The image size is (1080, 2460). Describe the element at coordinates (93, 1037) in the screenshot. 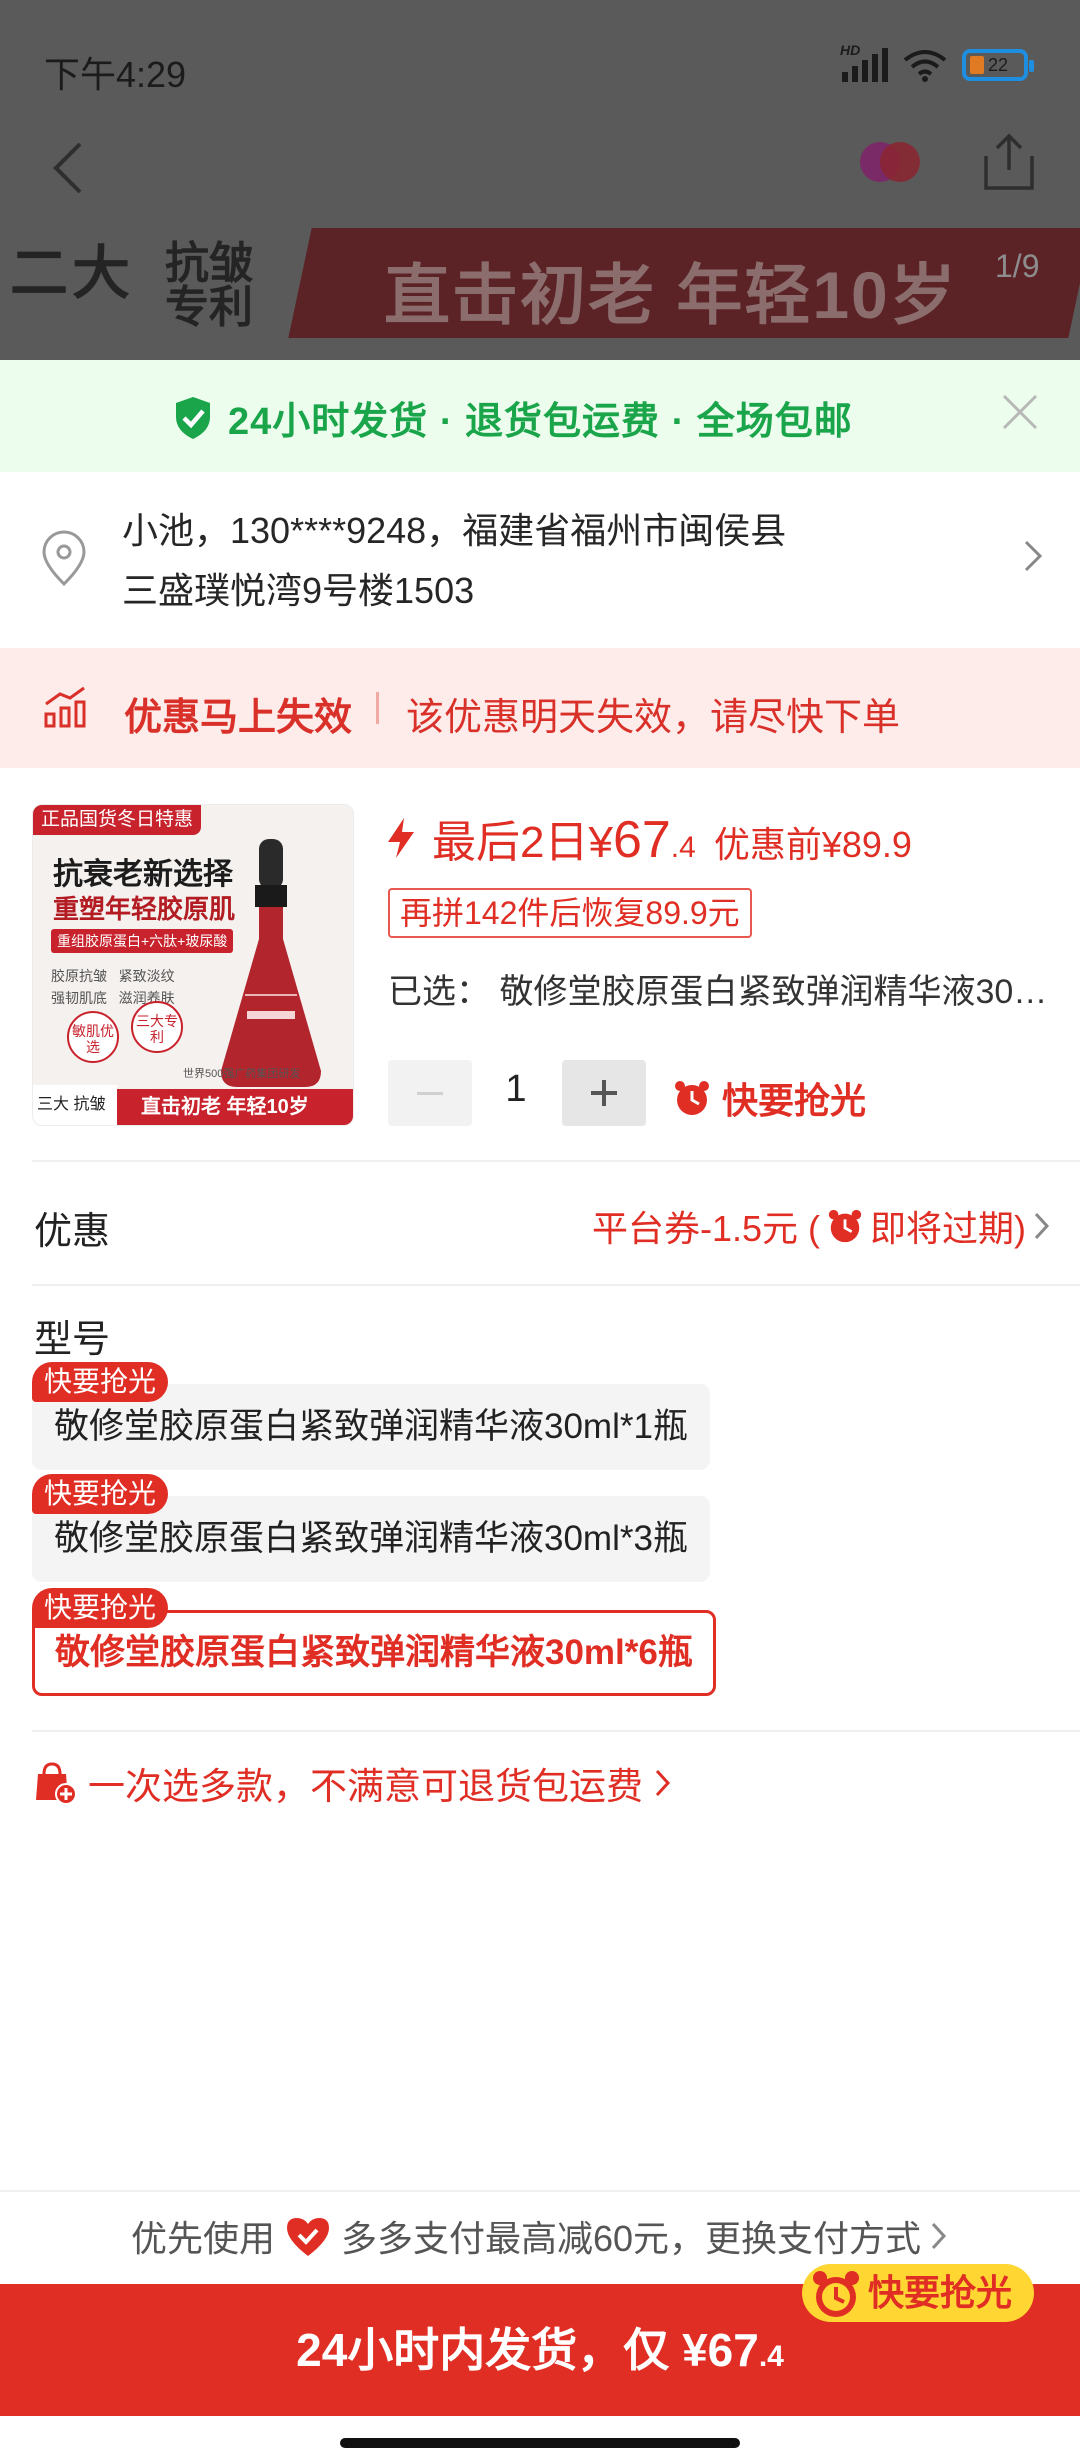

I see `thumb-badge-sensitive: 敏肌优选` at that location.